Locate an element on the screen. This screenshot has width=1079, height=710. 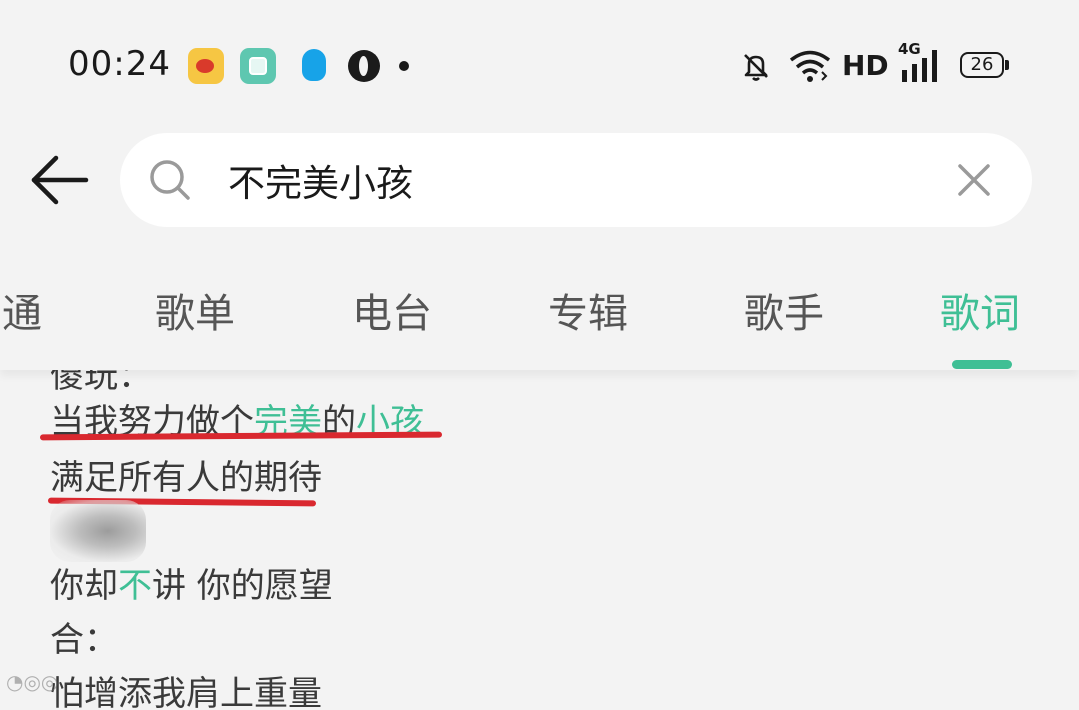
search-input is located at coordinates (578, 180).